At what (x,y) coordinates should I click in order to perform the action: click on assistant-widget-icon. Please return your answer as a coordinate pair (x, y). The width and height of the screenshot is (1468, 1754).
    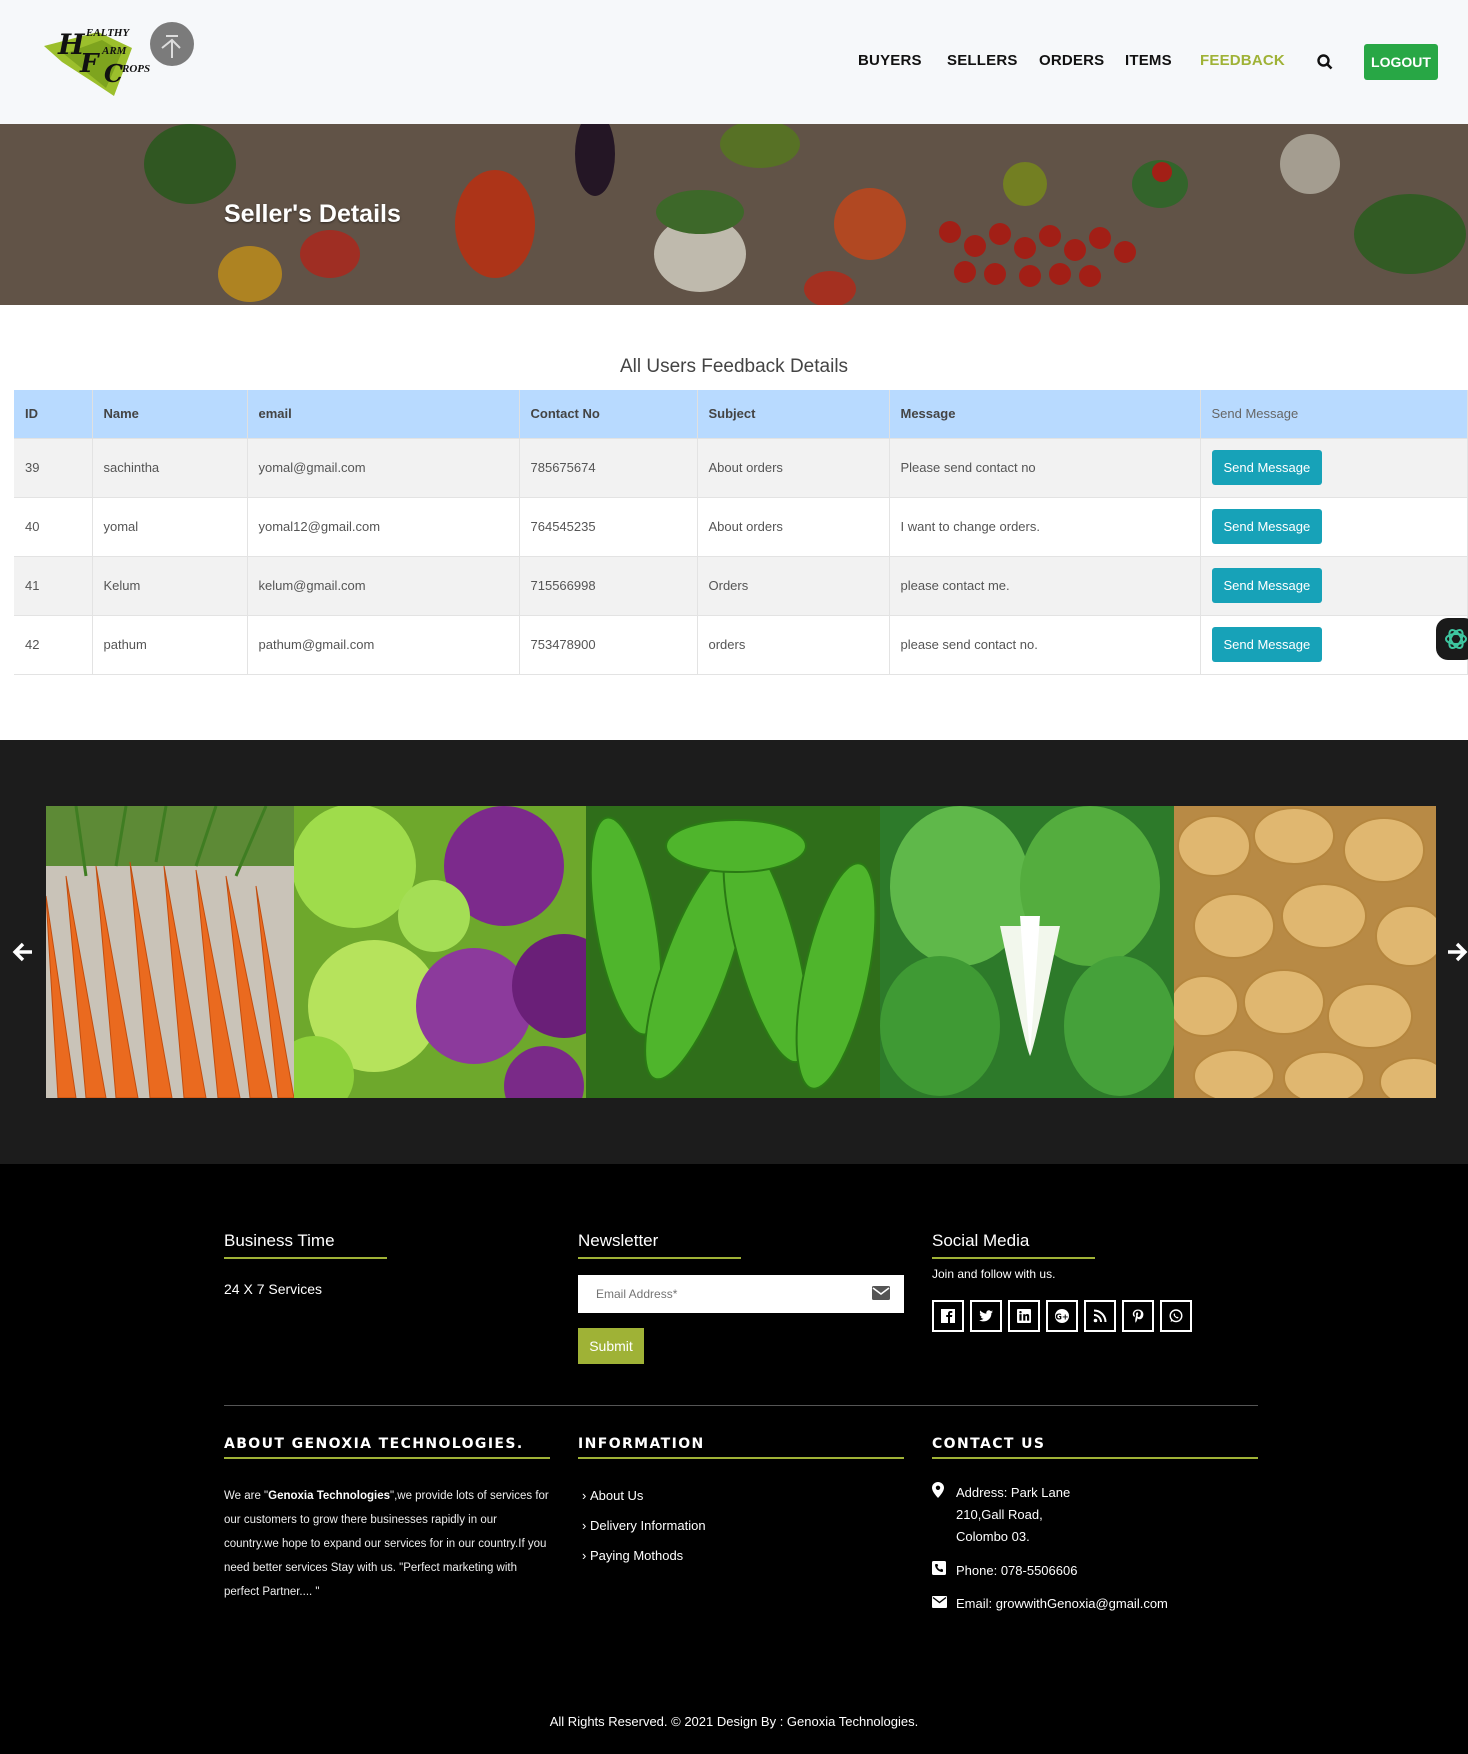
    Looking at the image, I should click on (1452, 639).